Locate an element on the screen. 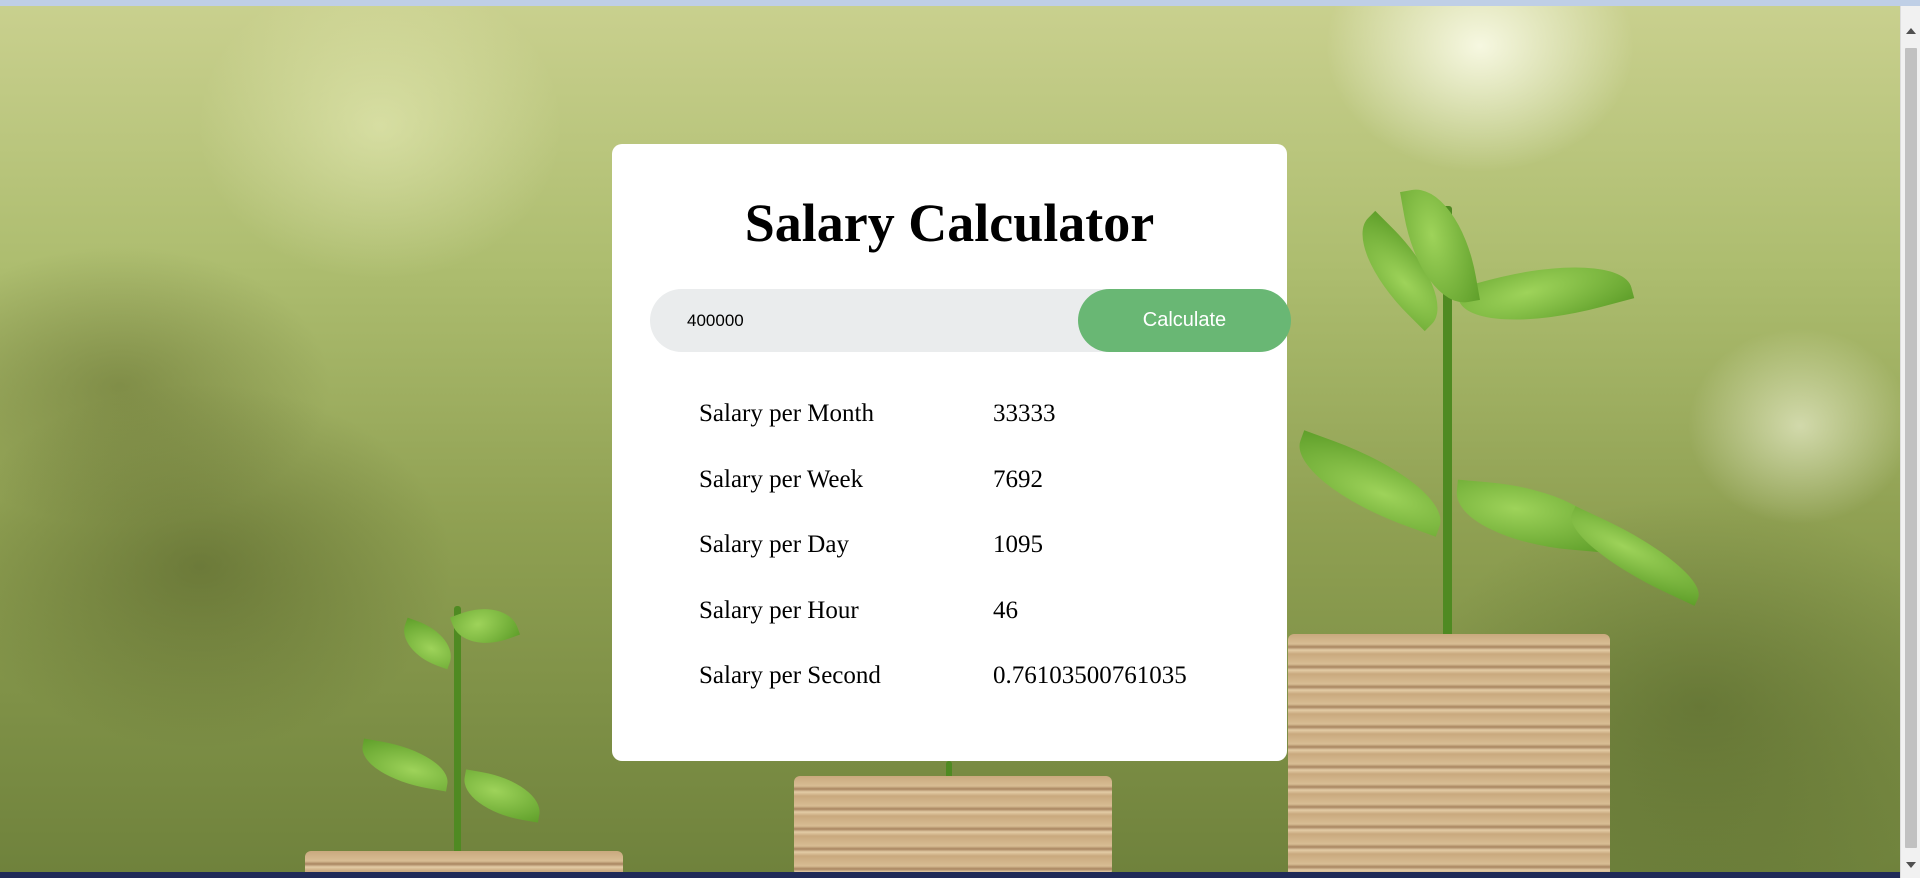 The image size is (1920, 878). coin-stack-center is located at coordinates (953, 824).